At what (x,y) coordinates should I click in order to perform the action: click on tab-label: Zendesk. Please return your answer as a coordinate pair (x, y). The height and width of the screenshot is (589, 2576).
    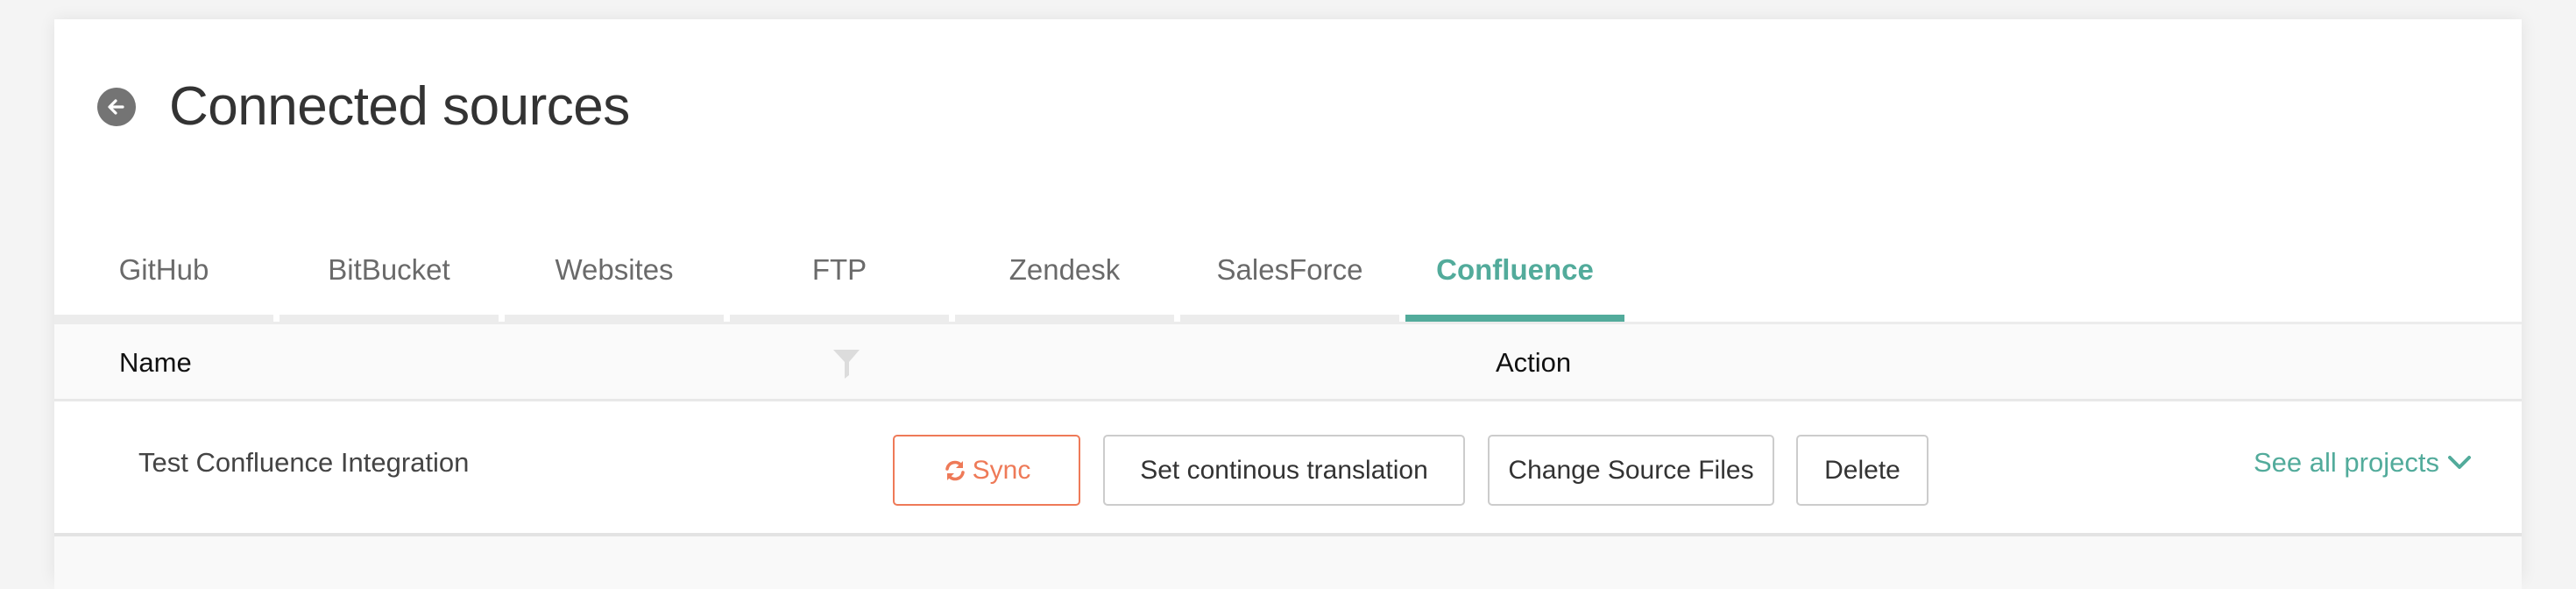
    Looking at the image, I should click on (1064, 269).